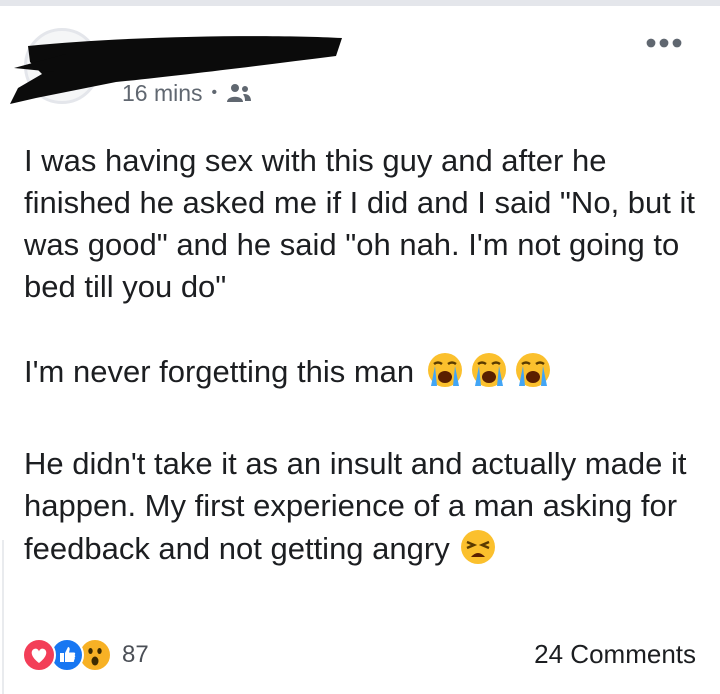 Image resolution: width=720 pixels, height=694 pixels. Describe the element at coordinates (219, 371) in the screenshot. I see `paragraph-text: I'm never forgetting this man` at that location.